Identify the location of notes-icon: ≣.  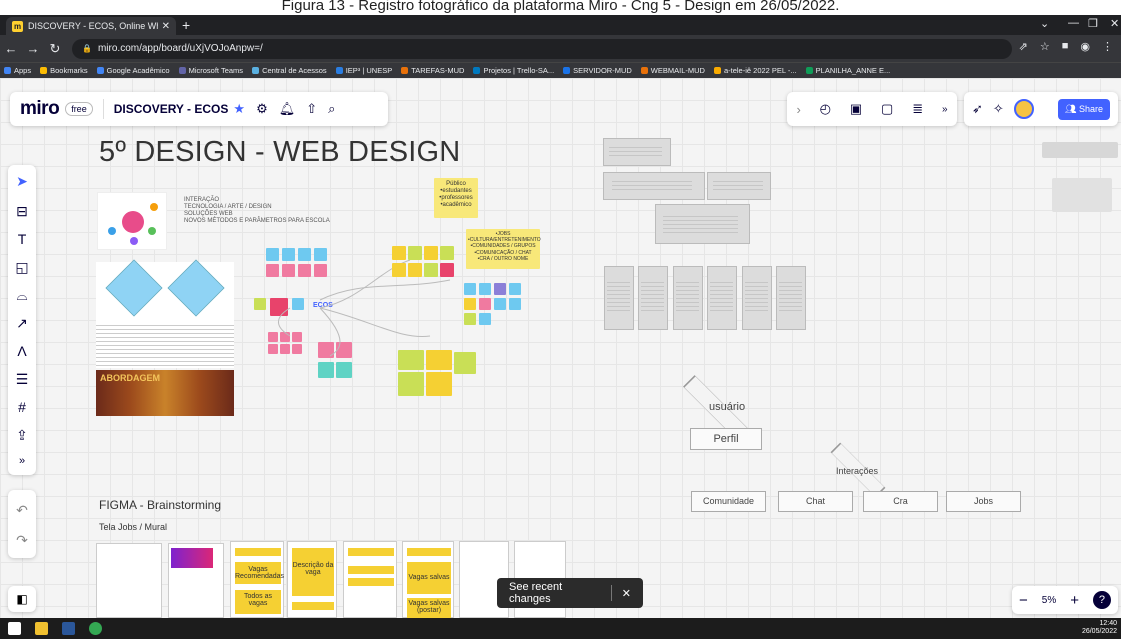
(917, 109).